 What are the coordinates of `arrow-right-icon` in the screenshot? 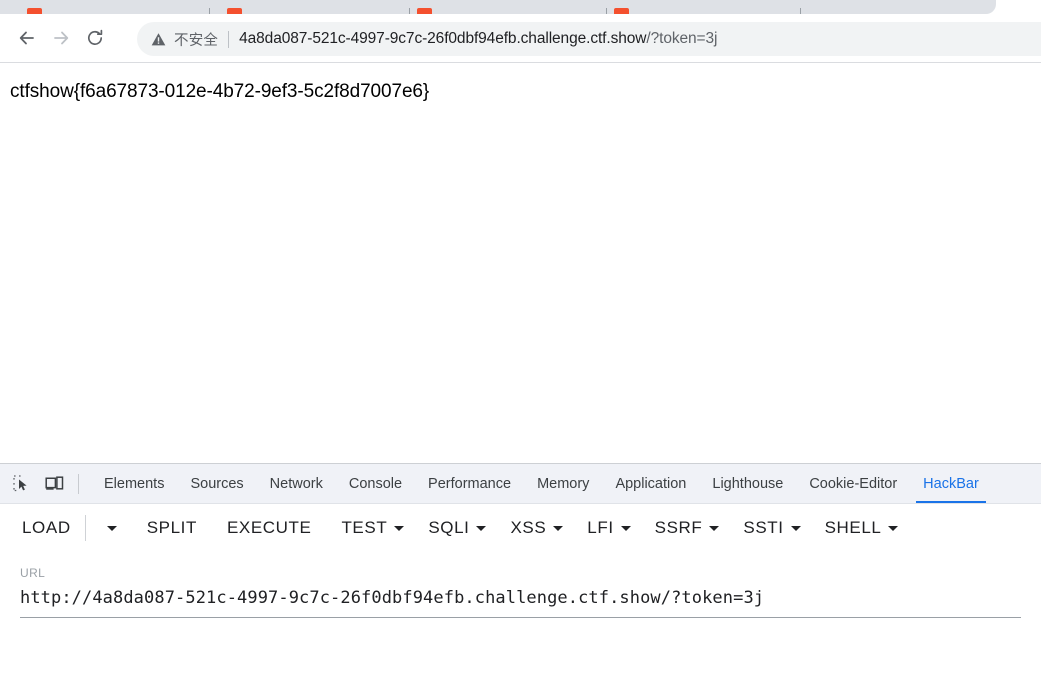 It's located at (61, 38).